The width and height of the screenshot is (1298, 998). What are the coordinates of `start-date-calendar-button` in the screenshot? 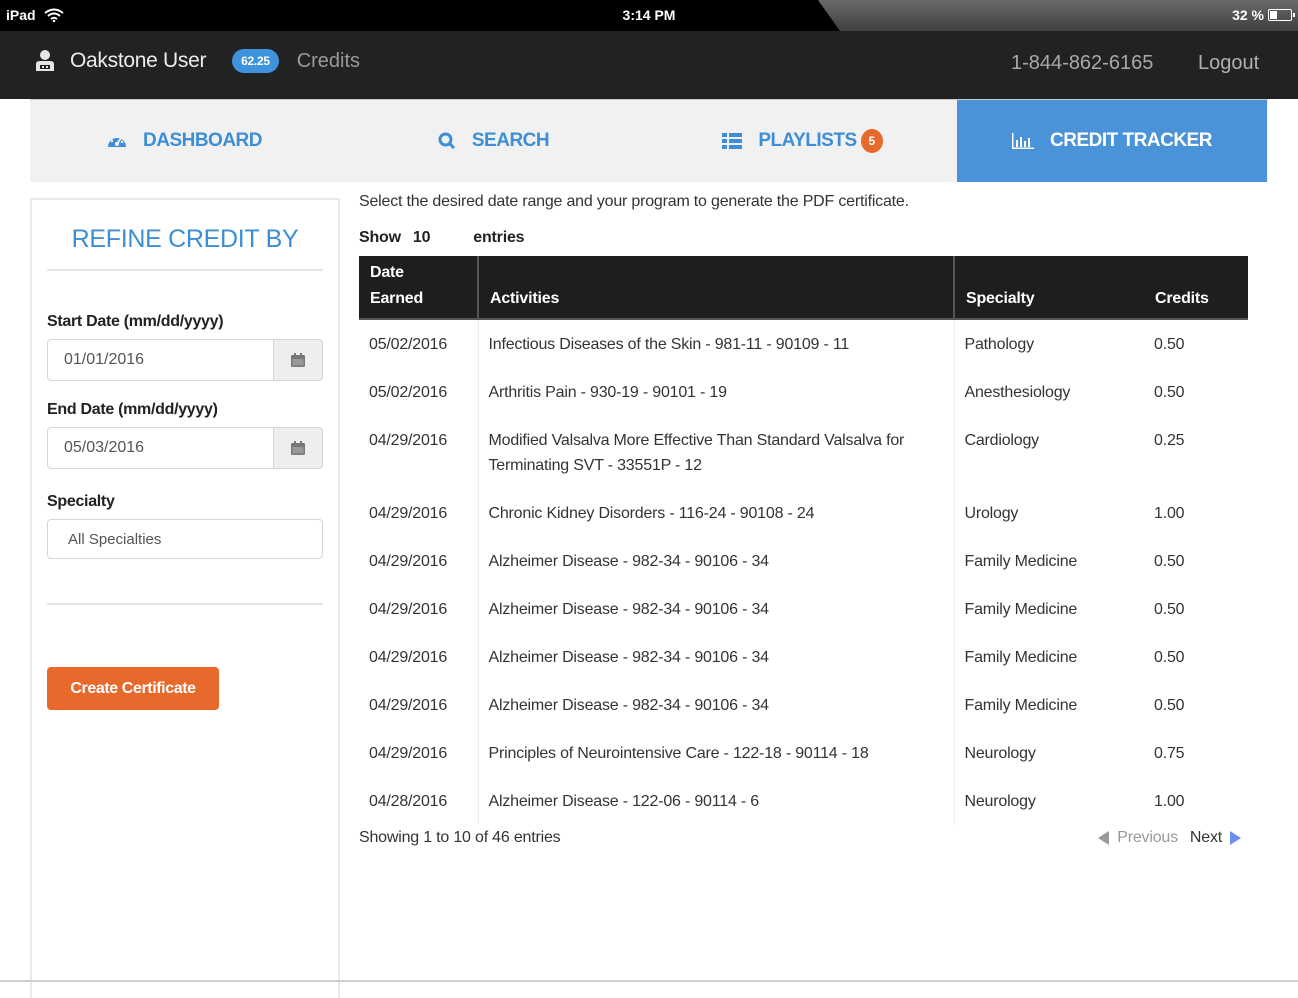 It's located at (298, 360).